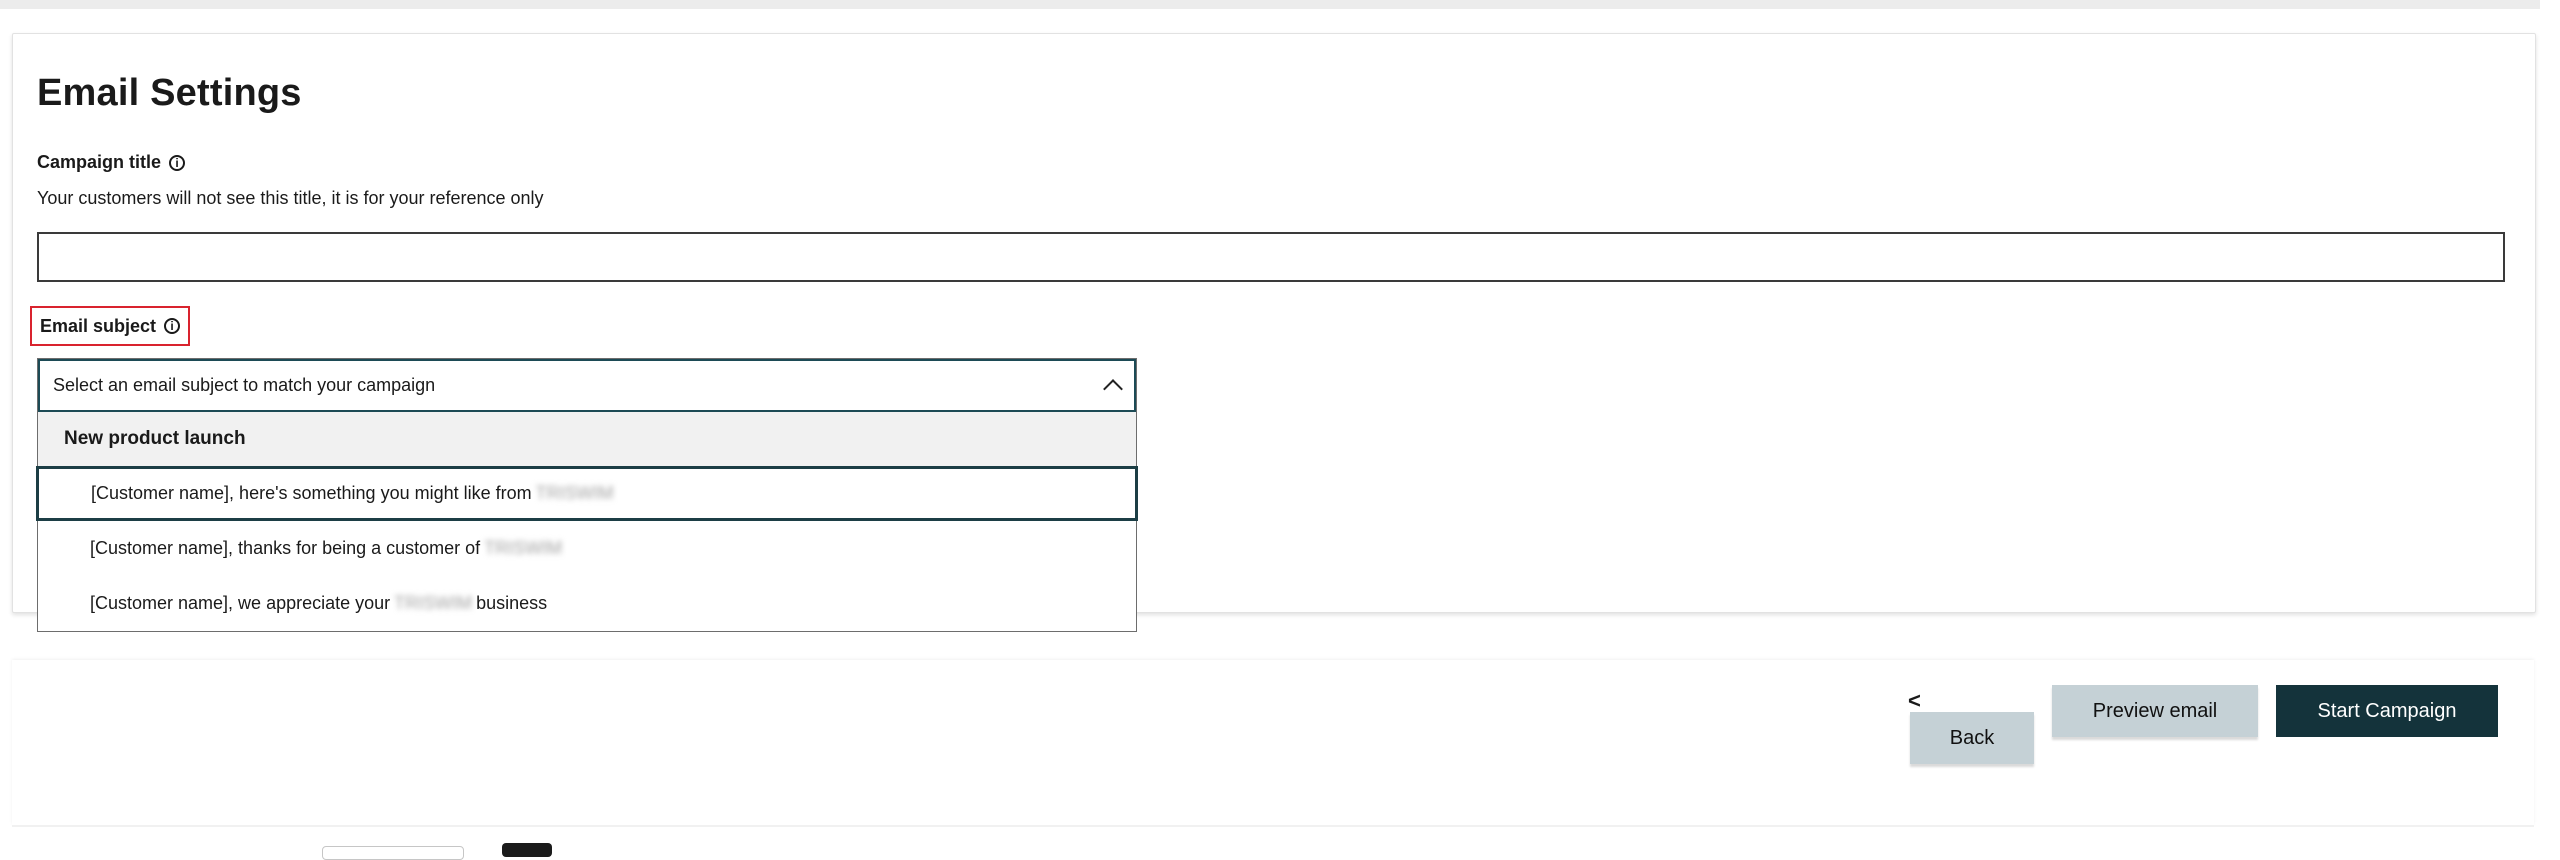  Describe the element at coordinates (527, 850) in the screenshot. I see `partial-primary-button` at that location.